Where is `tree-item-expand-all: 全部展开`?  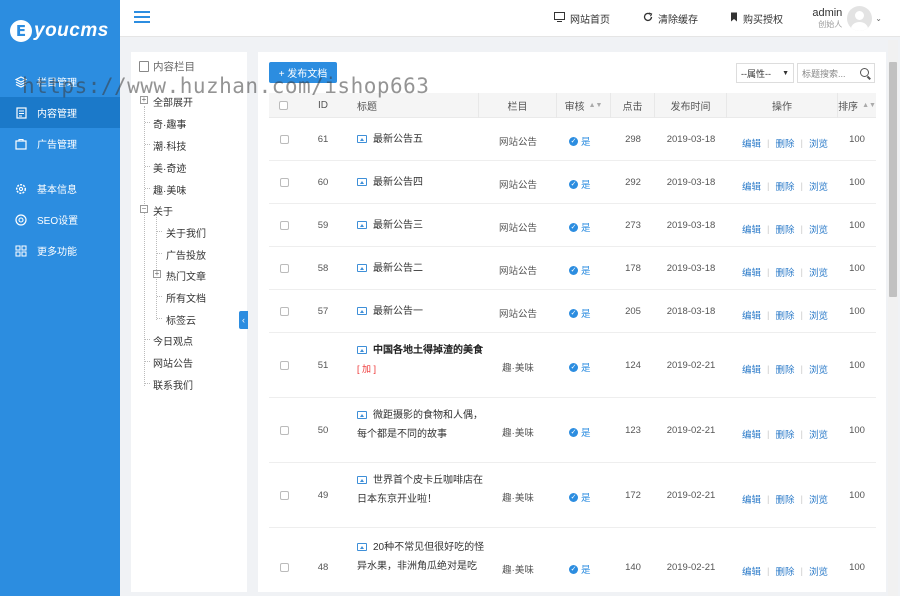 tree-item-expand-all: 全部展开 is located at coordinates (173, 101).